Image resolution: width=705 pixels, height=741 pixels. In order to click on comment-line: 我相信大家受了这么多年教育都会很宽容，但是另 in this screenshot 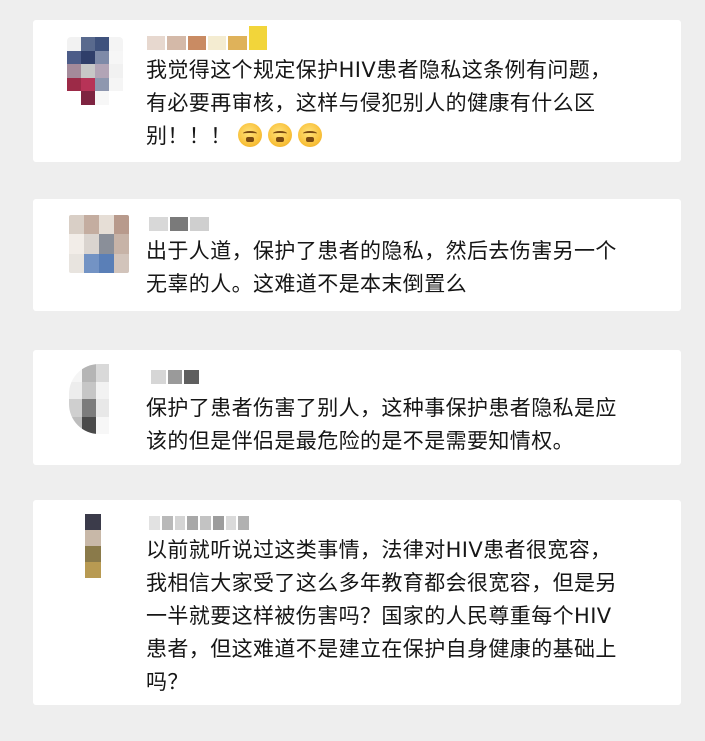, I will do `click(381, 583)`.